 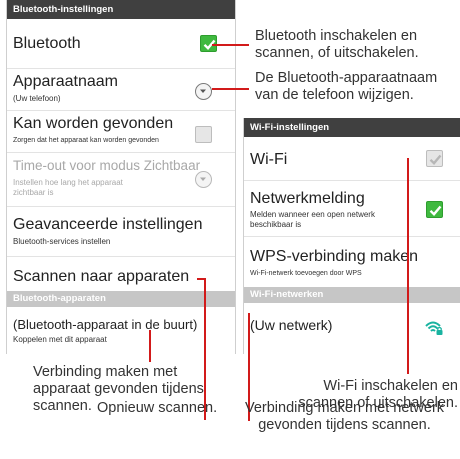 What do you see at coordinates (108, 224) in the screenshot?
I see `advanced-settings-label: Geavanceerde instellingen` at bounding box center [108, 224].